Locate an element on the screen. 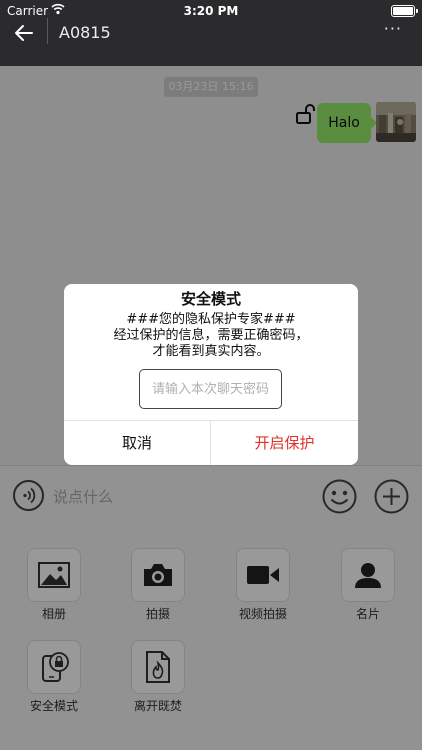 This screenshot has width=422, height=750. more-button: ··· is located at coordinates (393, 28).